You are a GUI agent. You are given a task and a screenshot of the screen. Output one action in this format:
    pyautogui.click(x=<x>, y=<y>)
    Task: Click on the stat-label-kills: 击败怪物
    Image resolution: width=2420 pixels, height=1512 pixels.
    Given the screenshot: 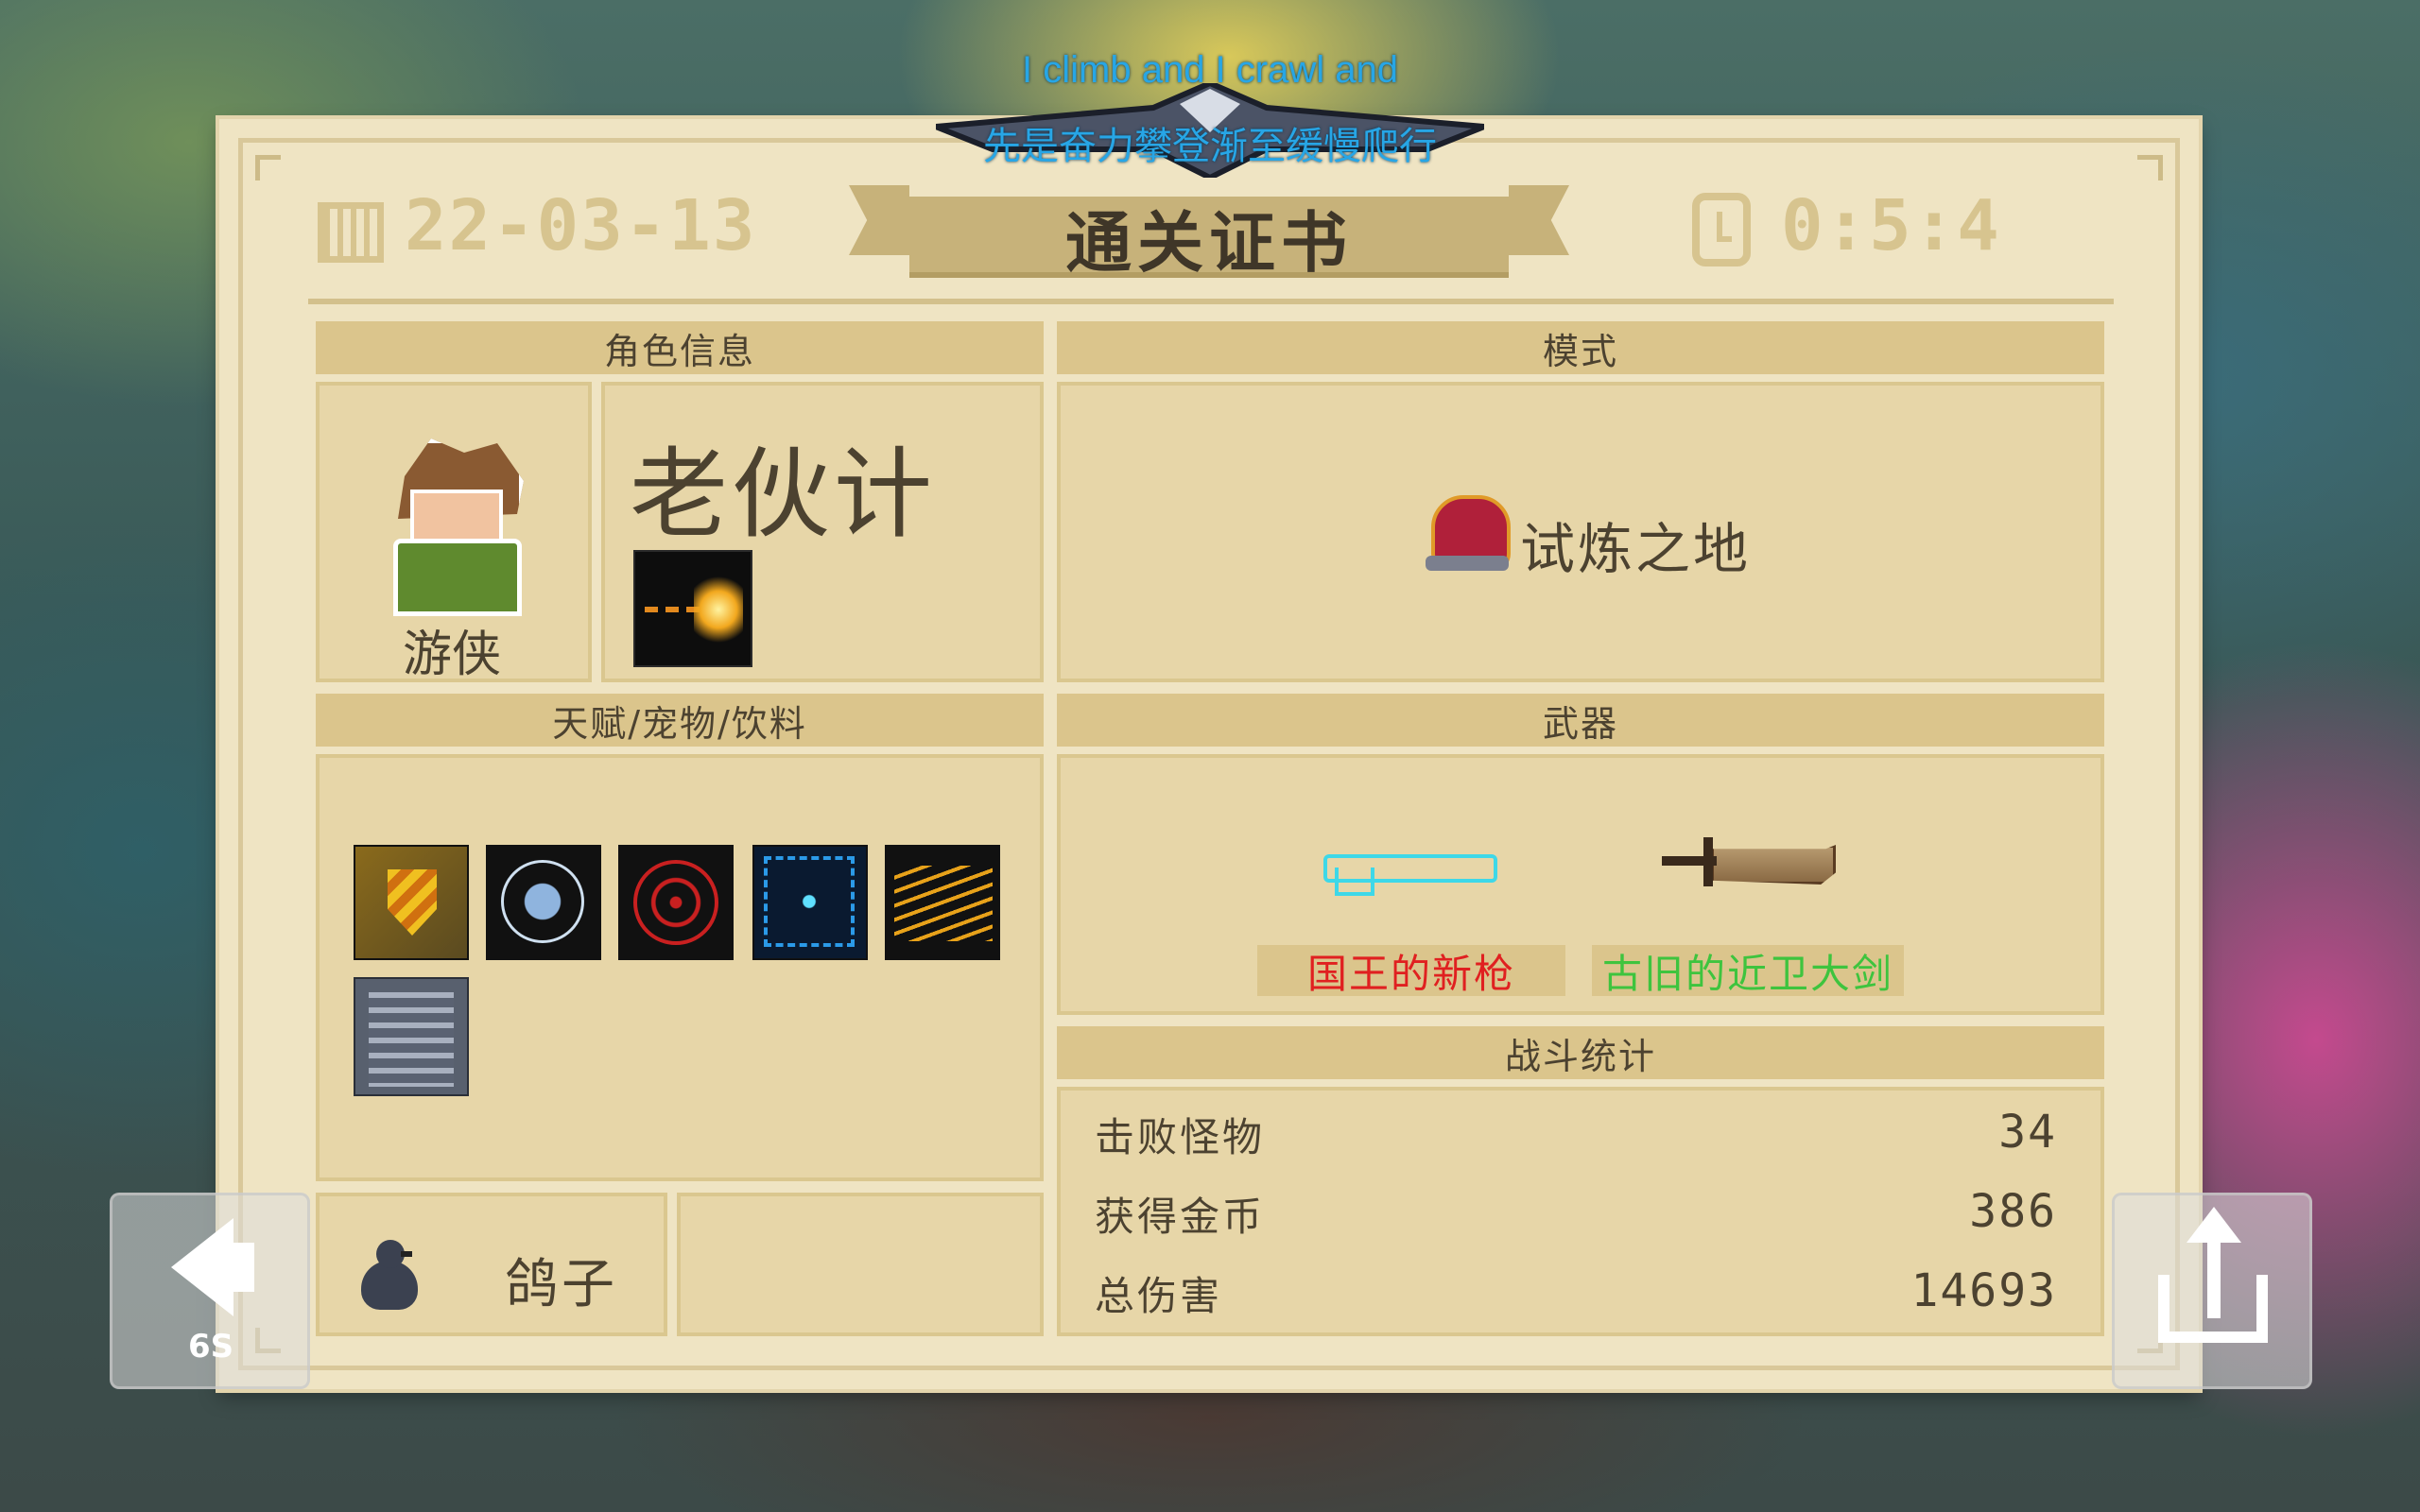 What is the action you would take?
    pyautogui.click(x=1181, y=1137)
    